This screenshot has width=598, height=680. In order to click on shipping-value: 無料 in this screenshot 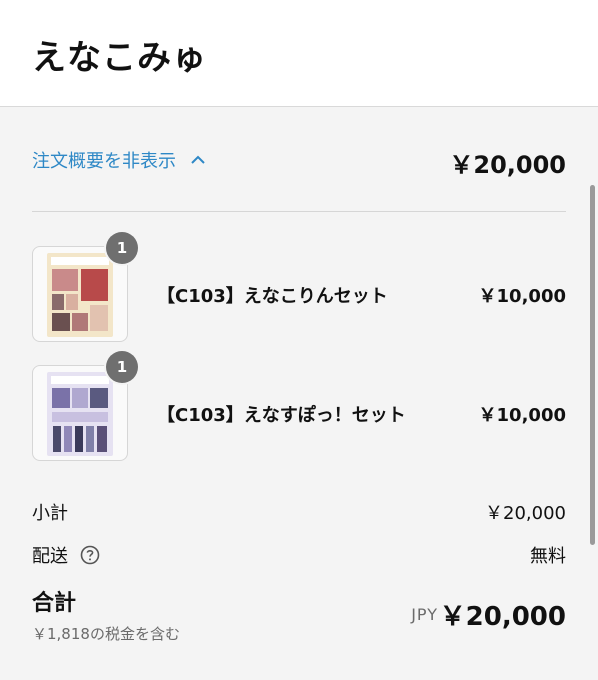, I will do `click(548, 556)`.